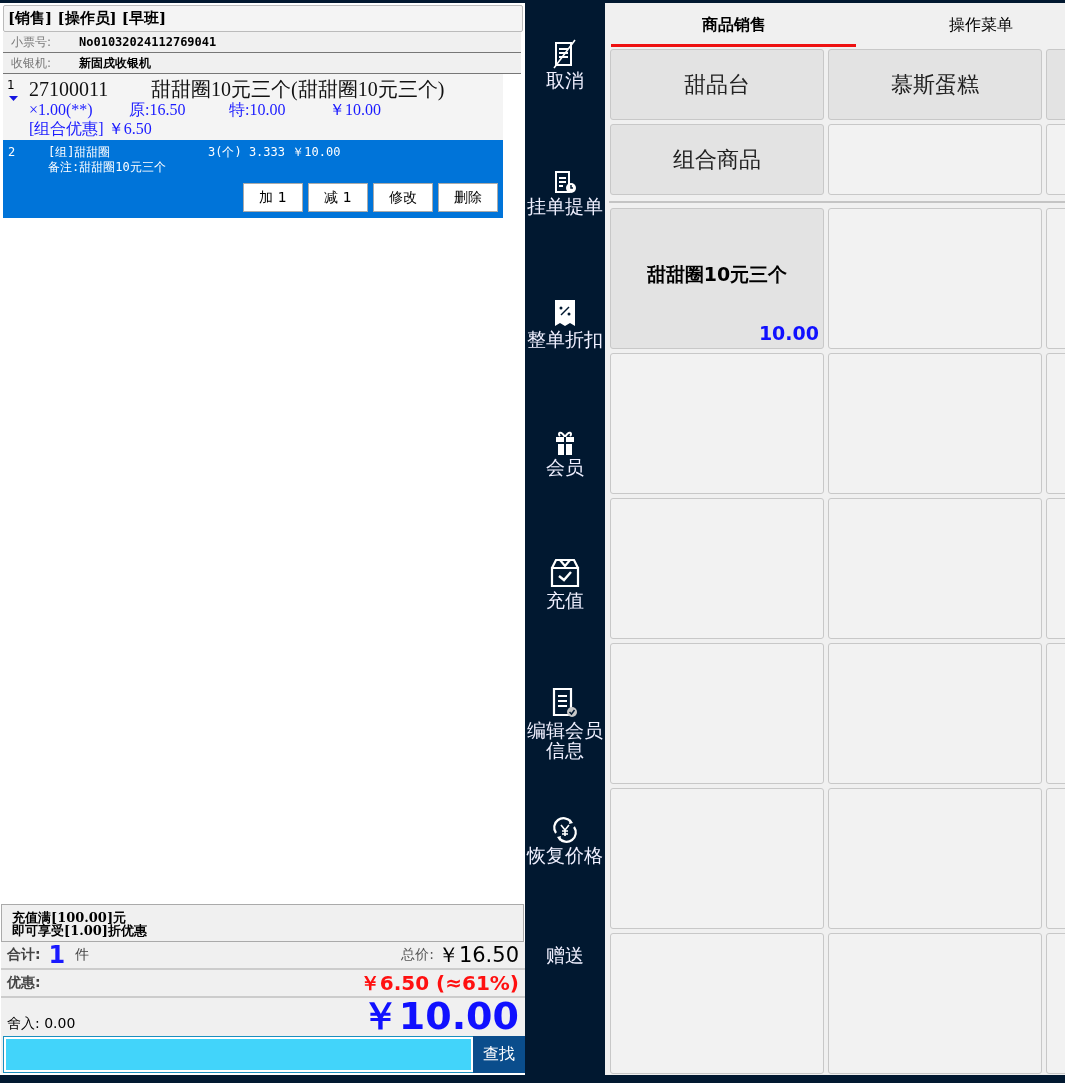  What do you see at coordinates (57, 955) in the screenshot?
I see `item-count: 1` at bounding box center [57, 955].